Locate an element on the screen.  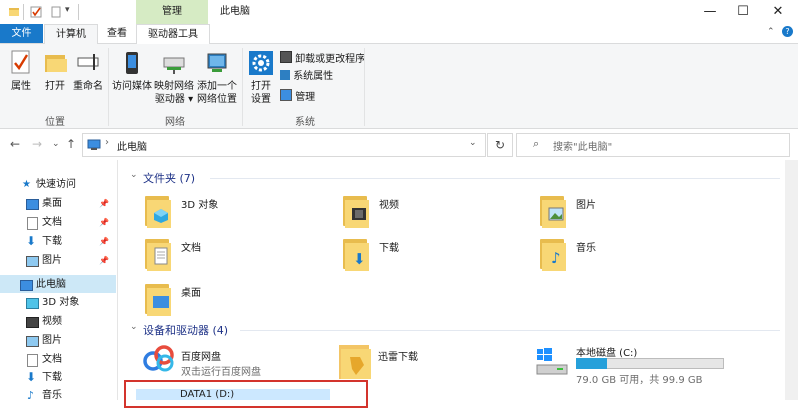
folder-name: 桌面 is located at coordinates (191, 293).